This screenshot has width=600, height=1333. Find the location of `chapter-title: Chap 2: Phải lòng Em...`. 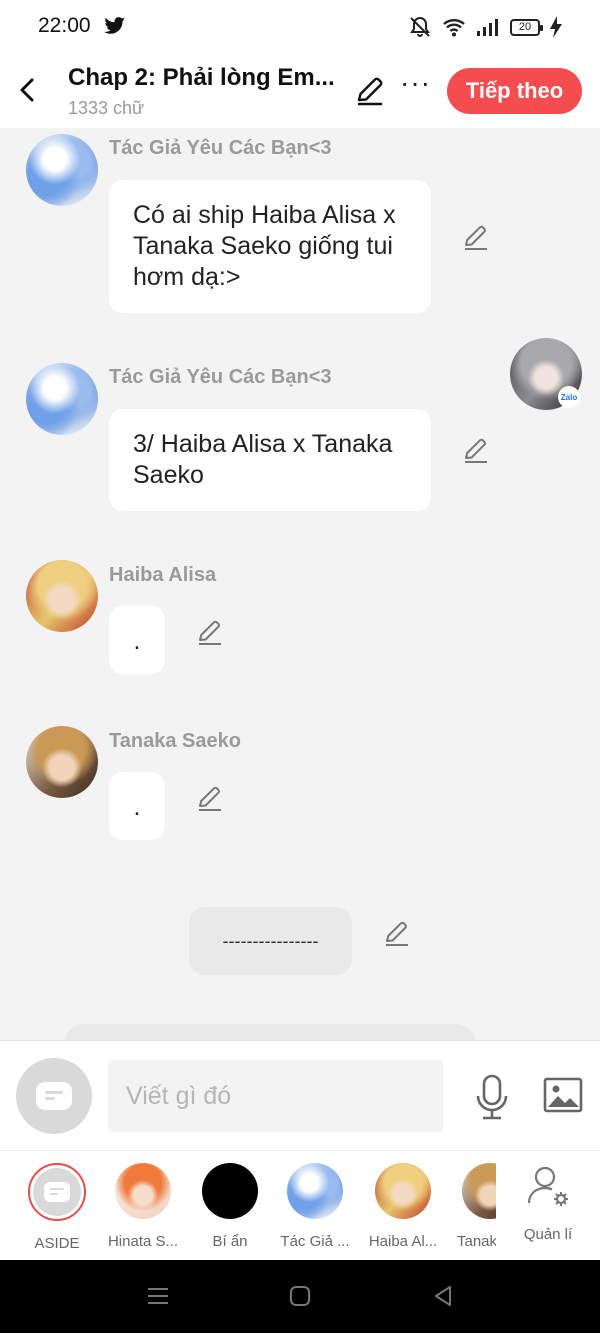

chapter-title: Chap 2: Phải lòng Em... is located at coordinates (201, 77).